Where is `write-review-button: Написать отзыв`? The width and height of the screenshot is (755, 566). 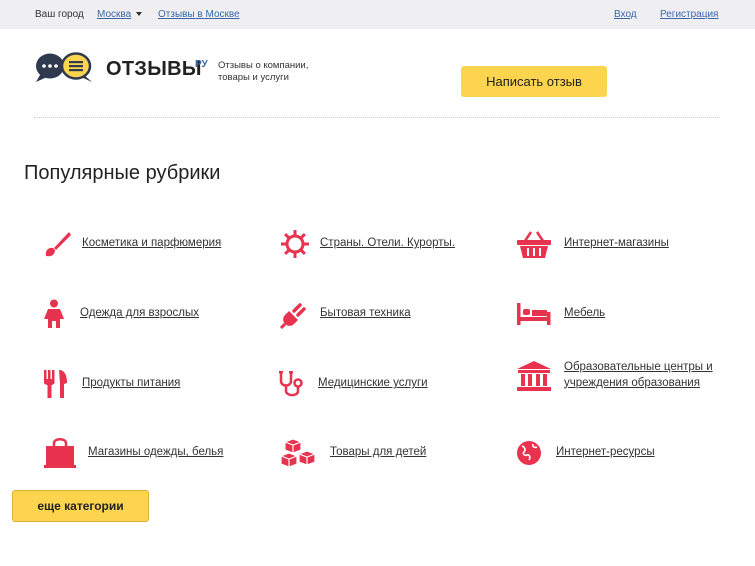
write-review-button: Написать отзыв is located at coordinates (534, 81).